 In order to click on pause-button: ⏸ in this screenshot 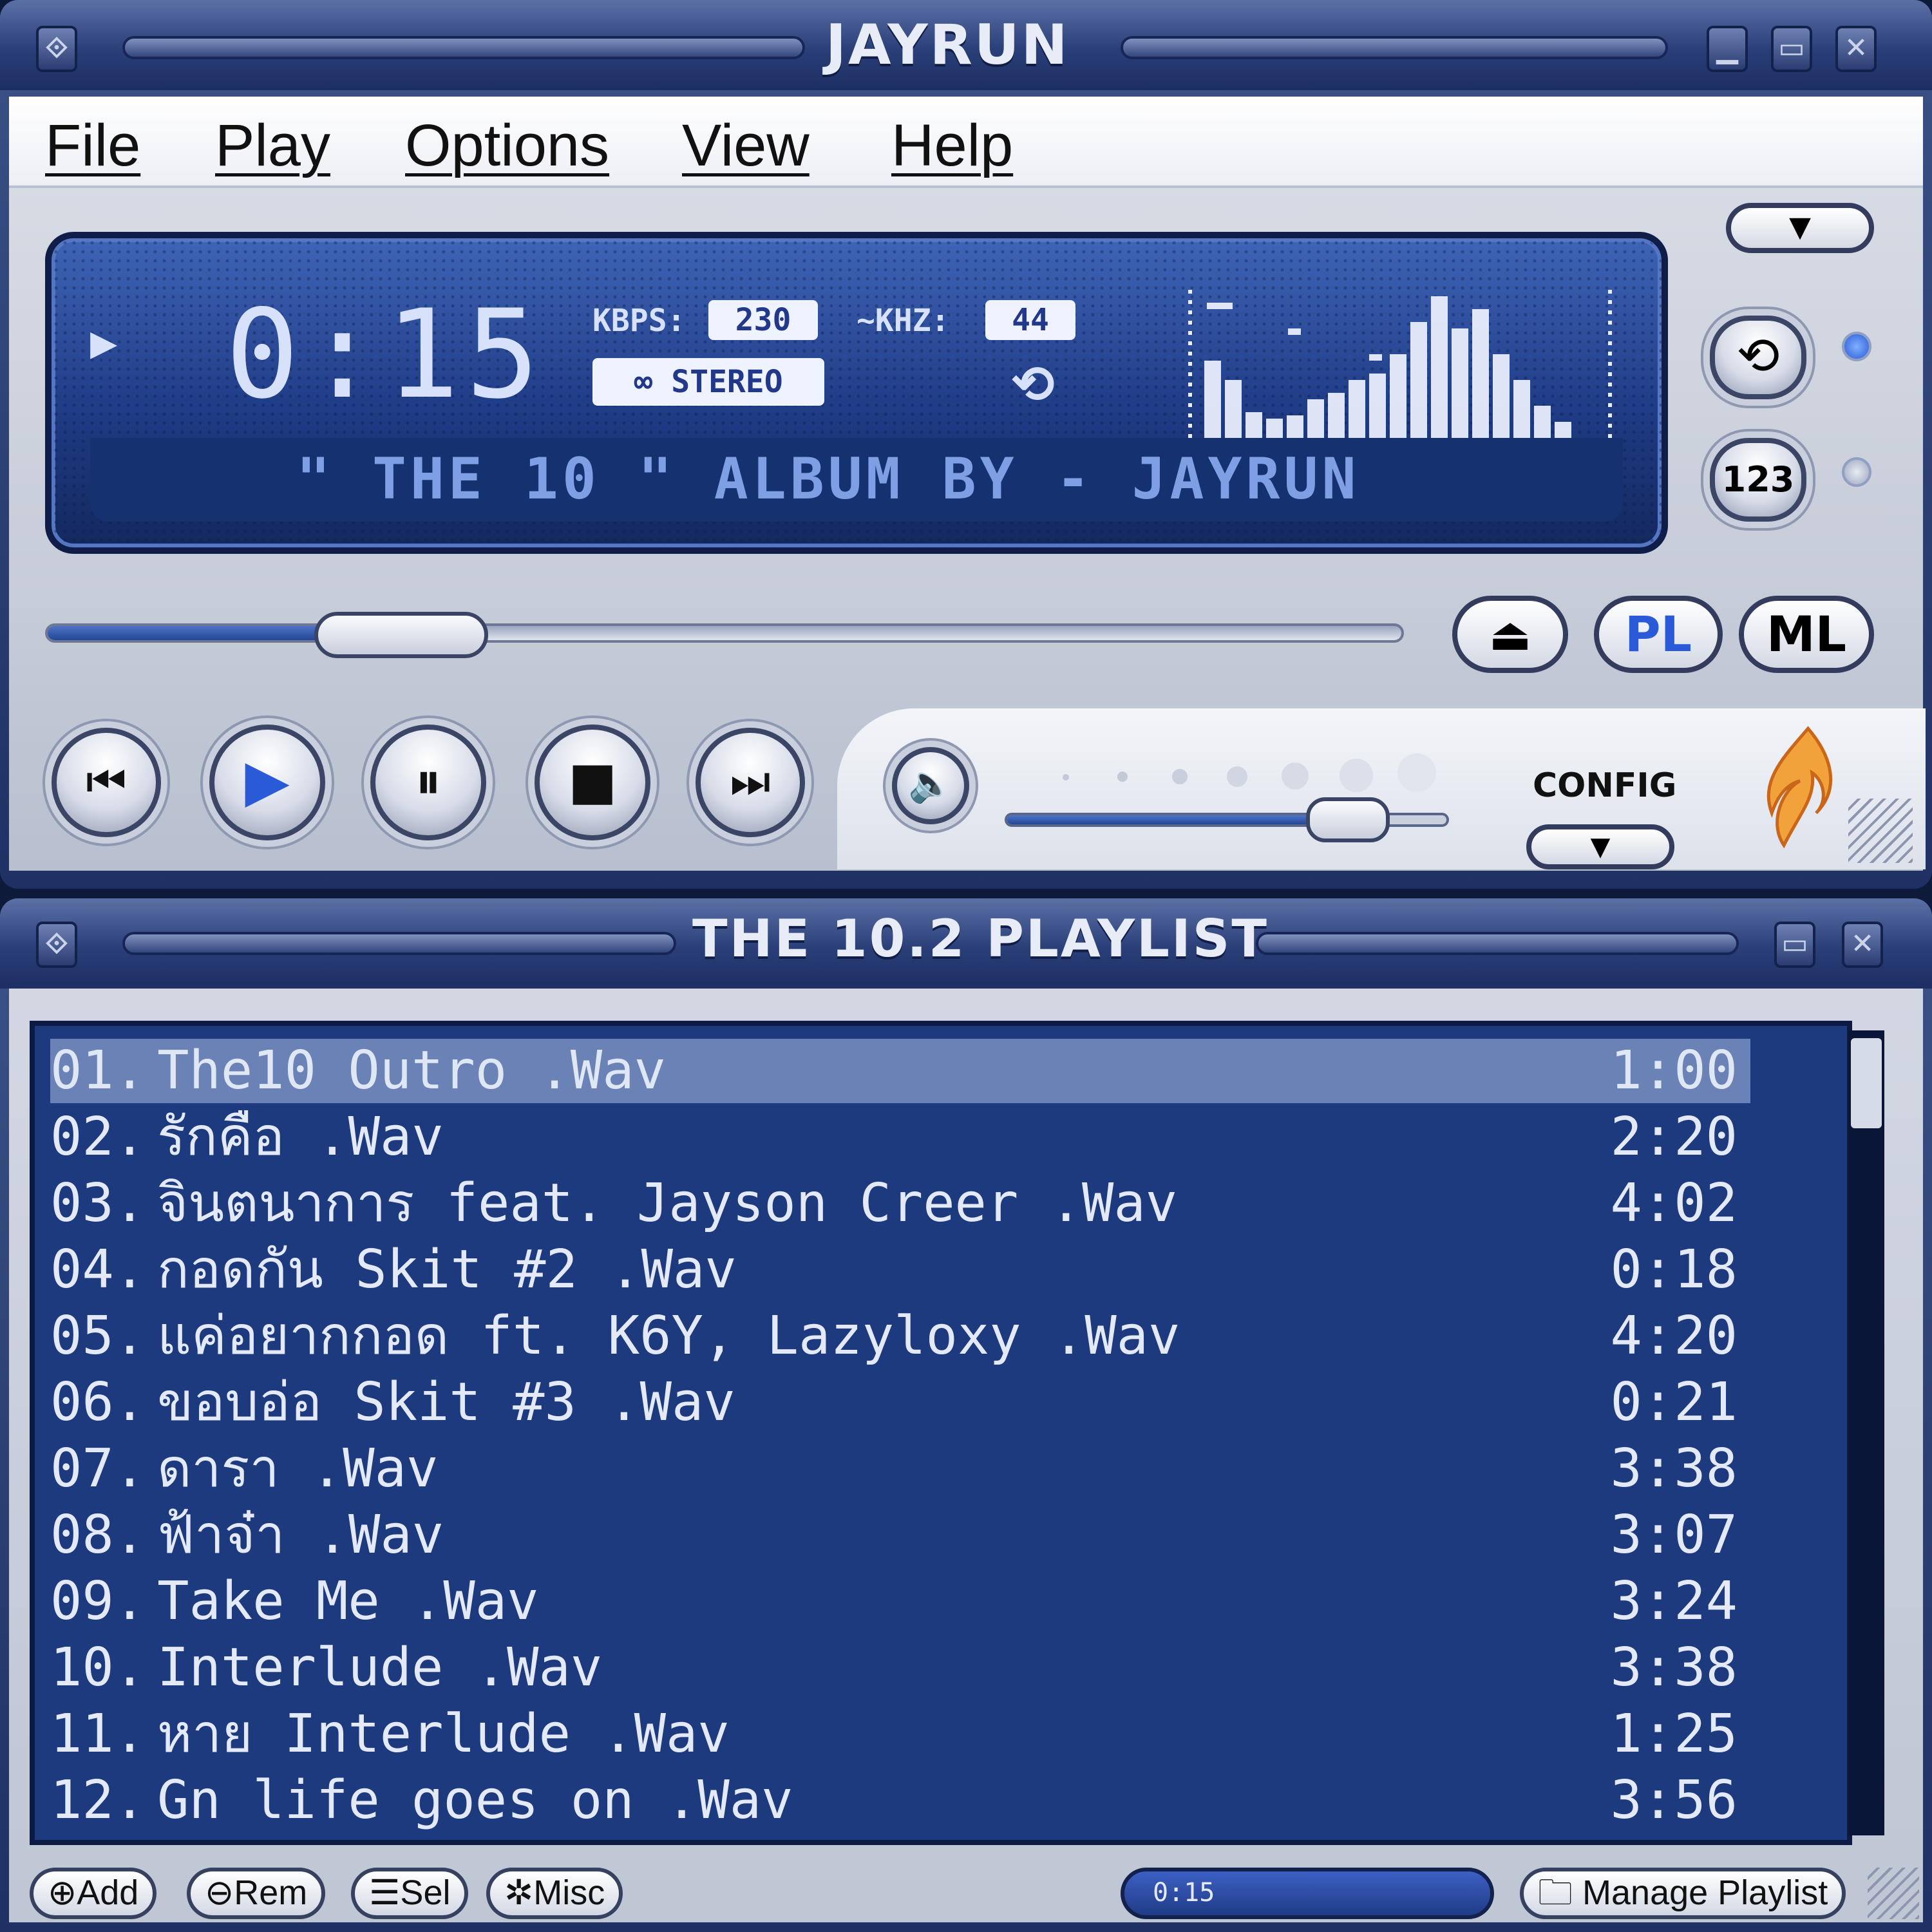, I will do `click(428, 782)`.